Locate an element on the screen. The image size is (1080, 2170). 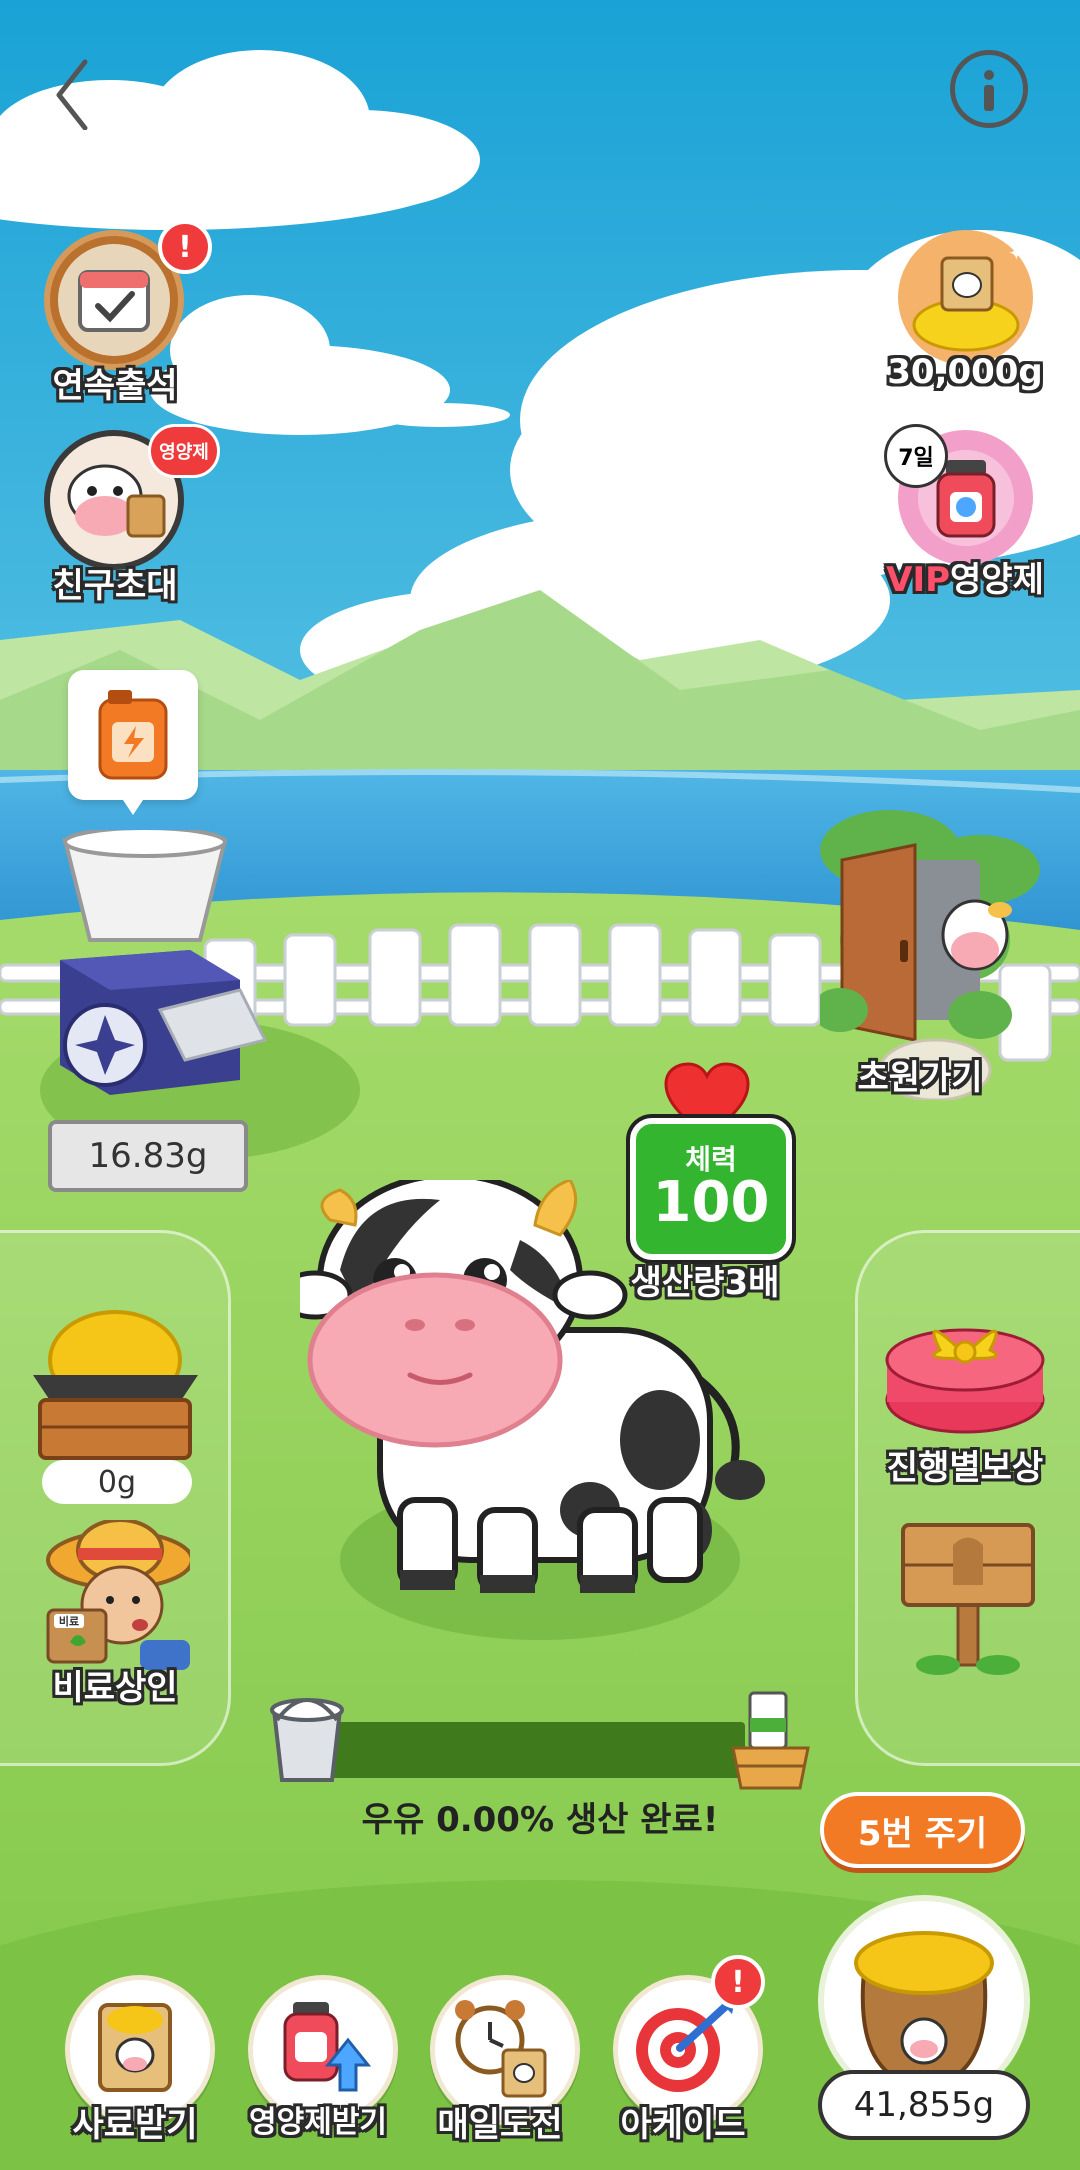
invite-friend-button: 영양제 친구초대 is located at coordinates (130, 522).